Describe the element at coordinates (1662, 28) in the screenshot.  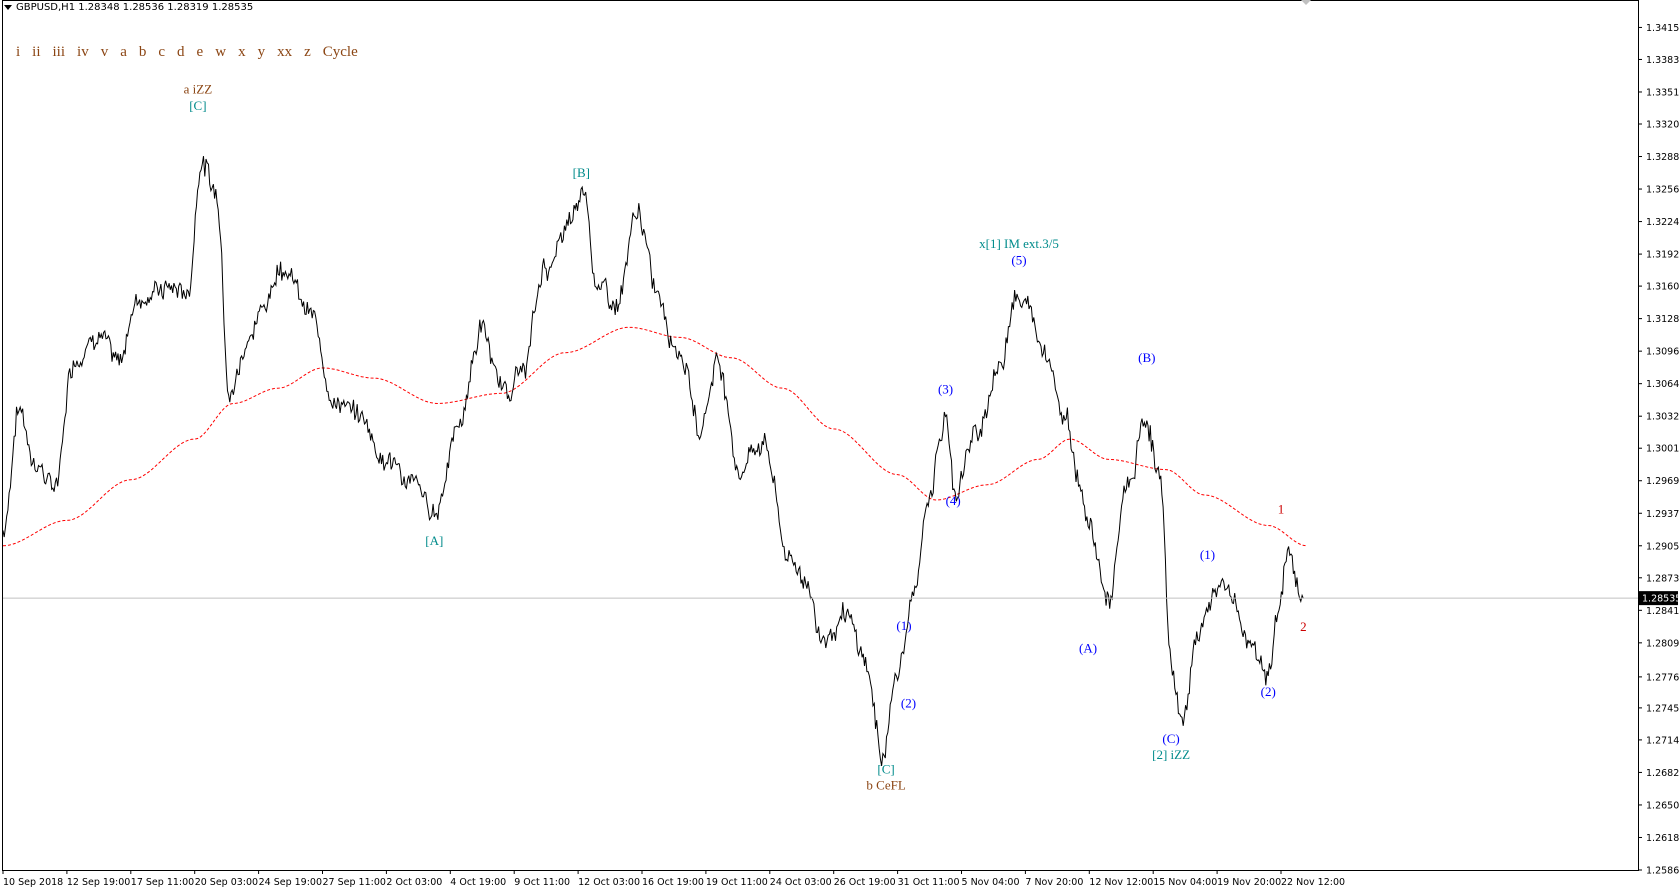
I see `y-tick-label: 1.34150` at that location.